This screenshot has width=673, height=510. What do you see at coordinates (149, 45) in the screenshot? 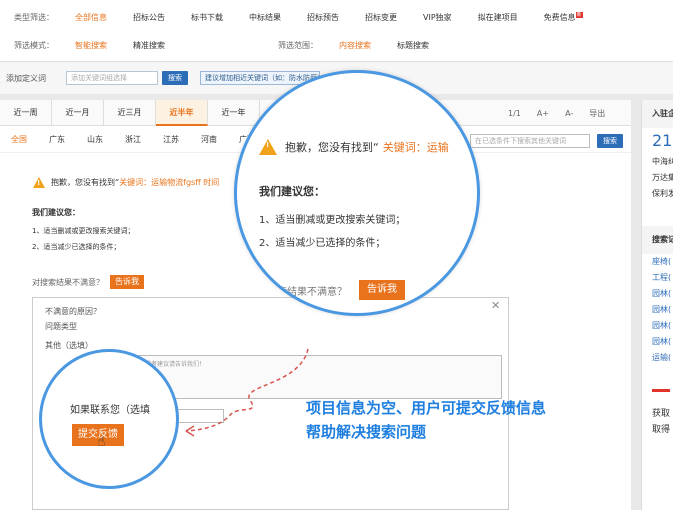
I see `mode-option-exact: 精准搜索` at bounding box center [149, 45].